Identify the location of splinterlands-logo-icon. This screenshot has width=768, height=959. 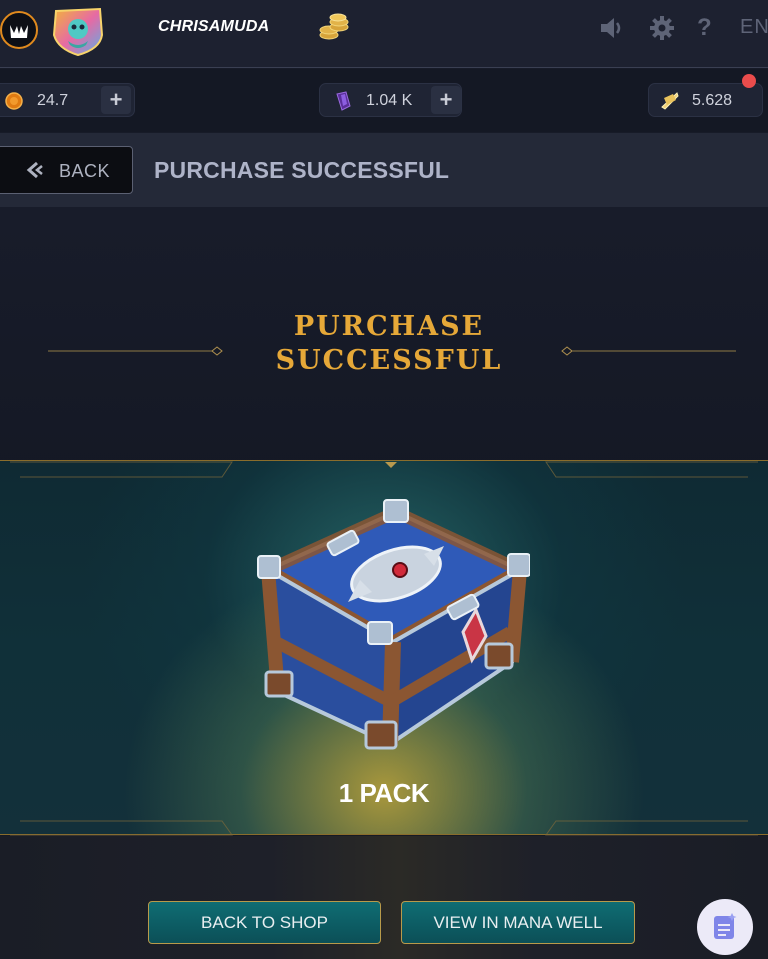
(19, 30).